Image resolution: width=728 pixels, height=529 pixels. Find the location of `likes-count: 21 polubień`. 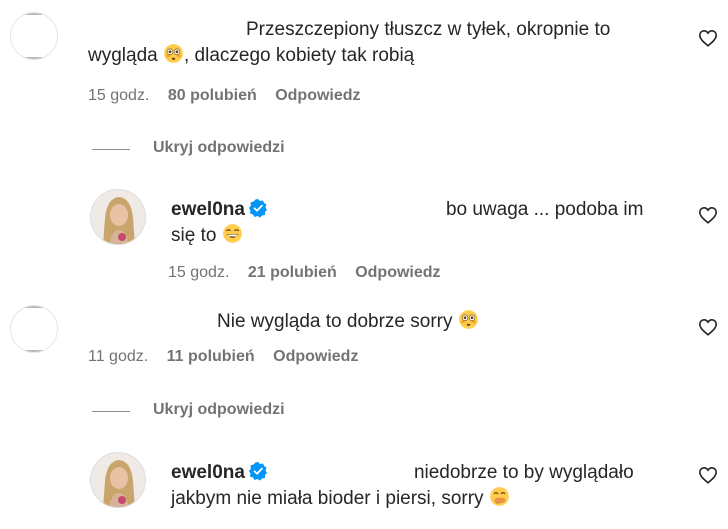

likes-count: 21 polubień is located at coordinates (292, 272).